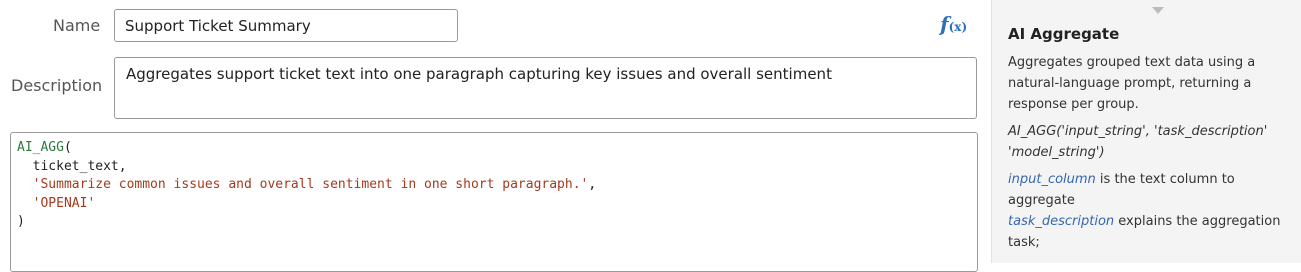  Describe the element at coordinates (286, 25) in the screenshot. I see `name-input: Support Ticket Summary` at that location.